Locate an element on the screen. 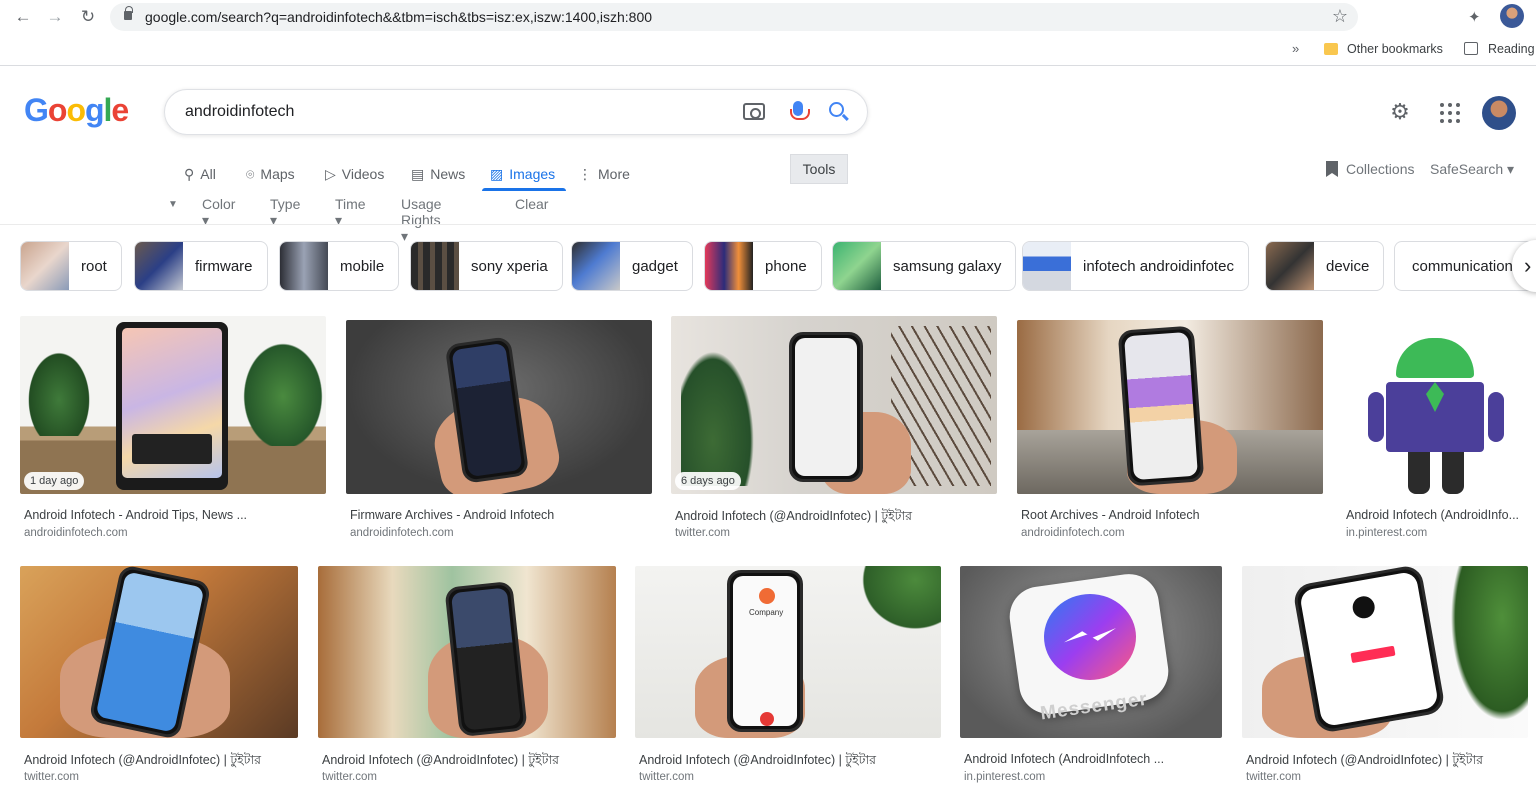 Image resolution: width=1536 pixels, height=794 pixels. search-input: androidinfotech is located at coordinates (239, 112).